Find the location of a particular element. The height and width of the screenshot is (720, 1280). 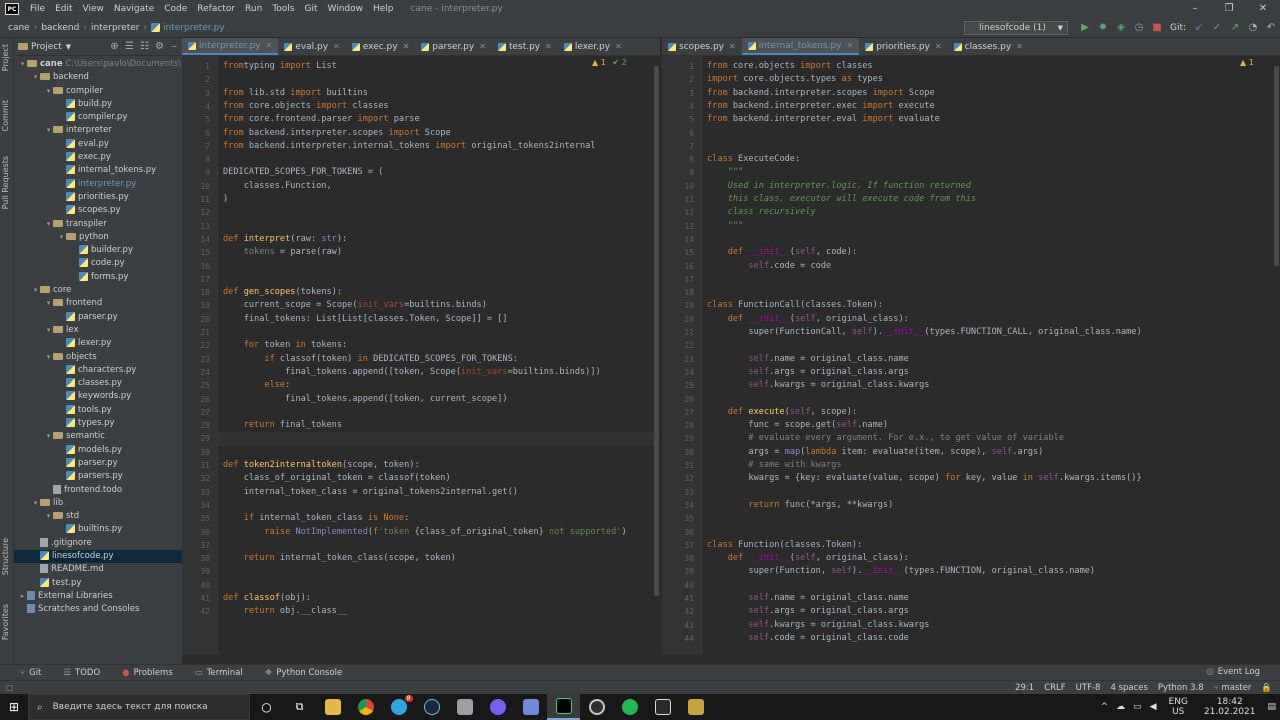

stop-icon: ■ is located at coordinates (1157, 28).